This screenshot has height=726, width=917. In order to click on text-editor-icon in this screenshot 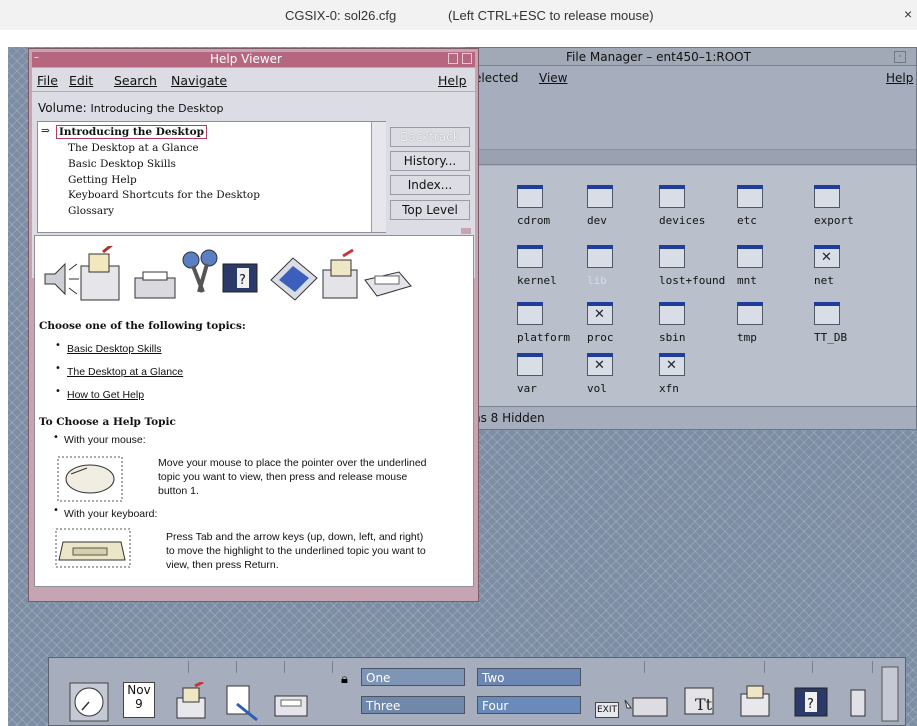, I will do `click(241, 702)`.